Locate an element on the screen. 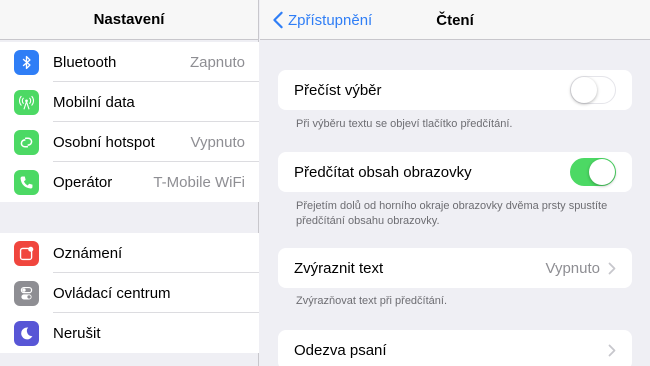  chevron-left-icon is located at coordinates (278, 20).